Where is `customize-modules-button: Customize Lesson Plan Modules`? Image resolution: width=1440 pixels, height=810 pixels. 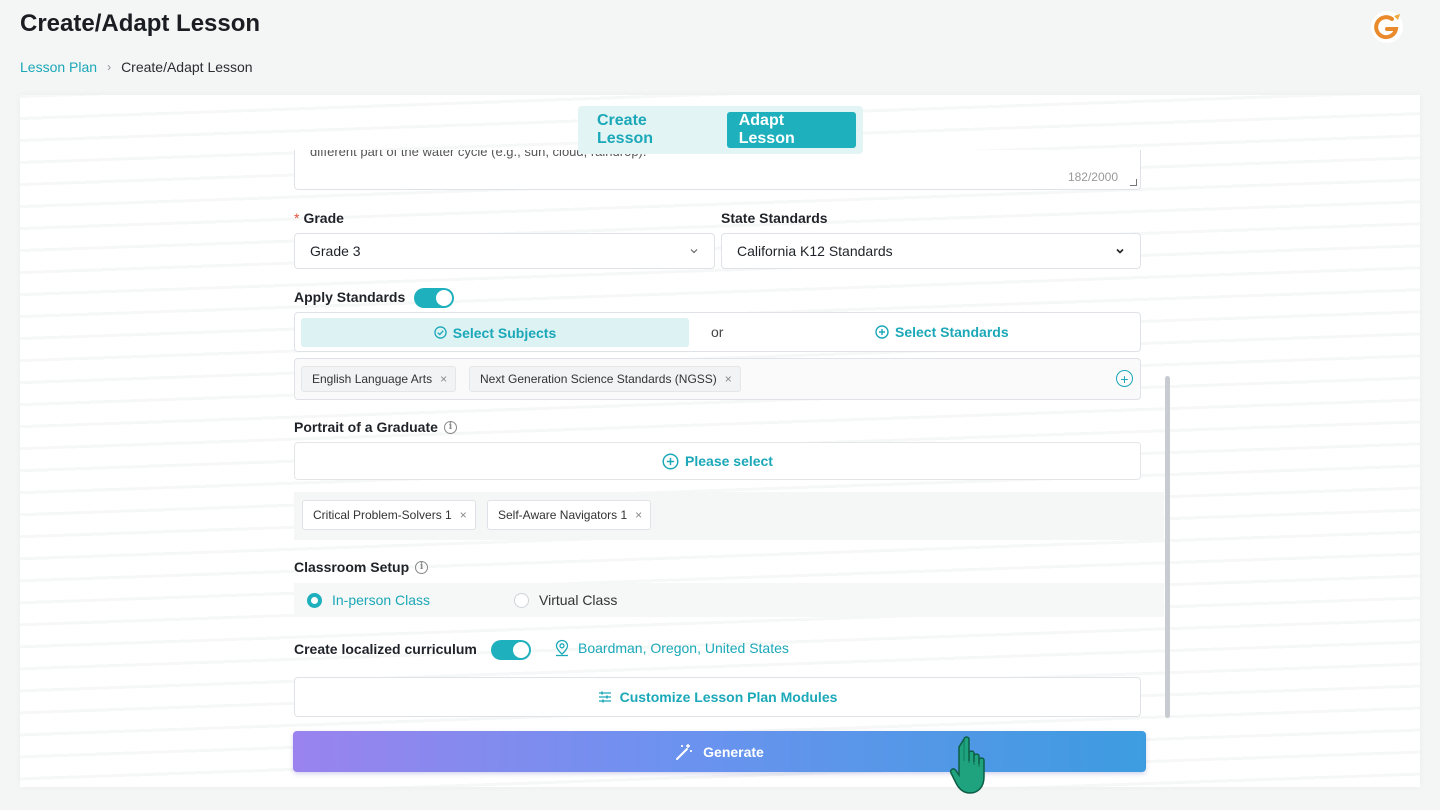 customize-modules-button: Customize Lesson Plan Modules is located at coordinates (717, 697).